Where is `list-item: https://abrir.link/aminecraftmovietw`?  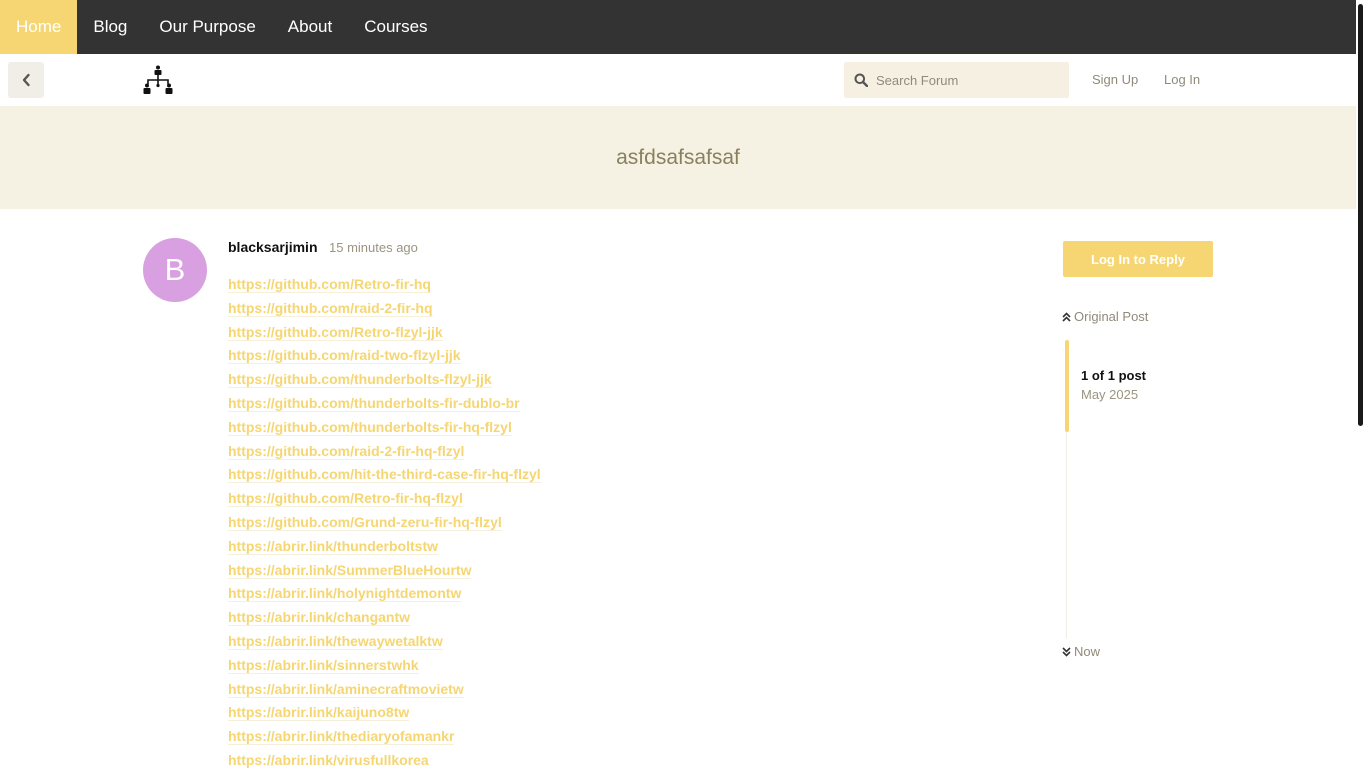 list-item: https://abrir.link/aminecraftmovietw is located at coordinates (384, 691).